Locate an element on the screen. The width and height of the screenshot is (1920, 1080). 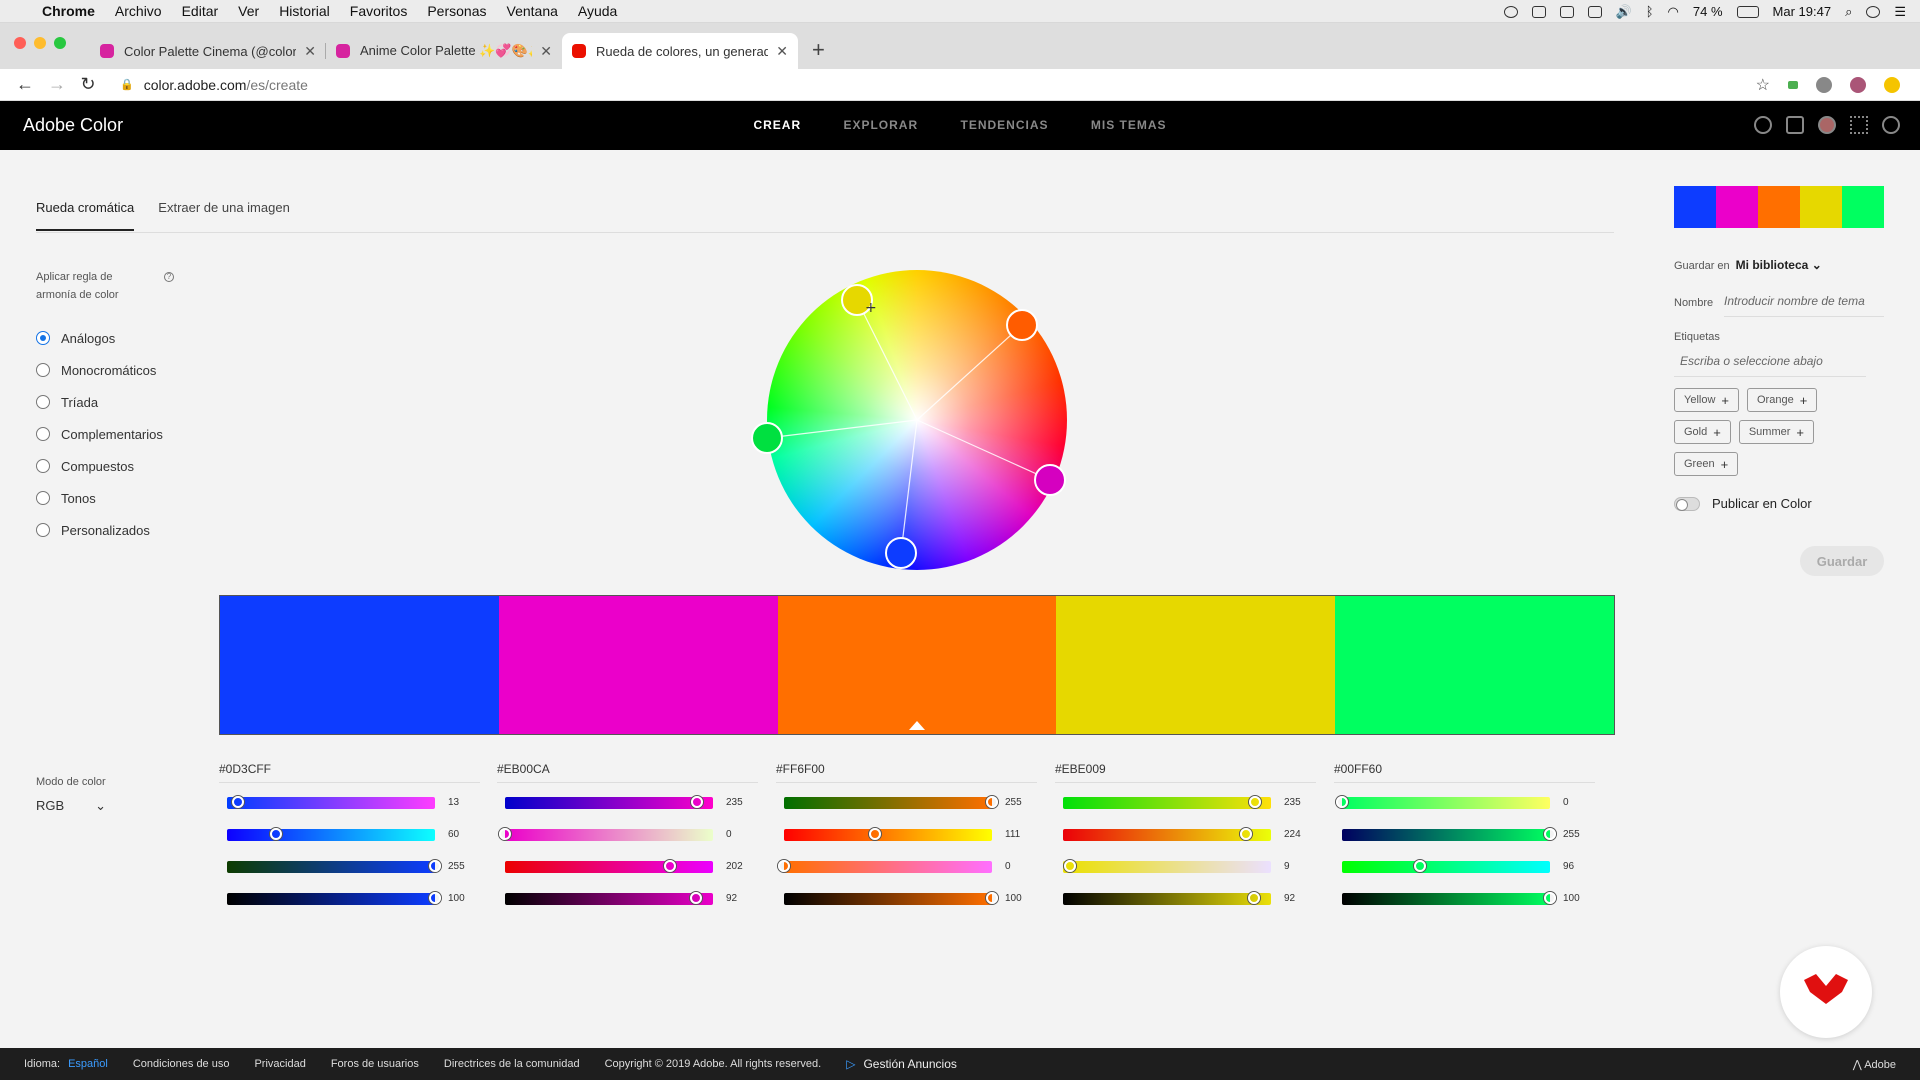
channel-value: 96 is located at coordinates (1568, 866).